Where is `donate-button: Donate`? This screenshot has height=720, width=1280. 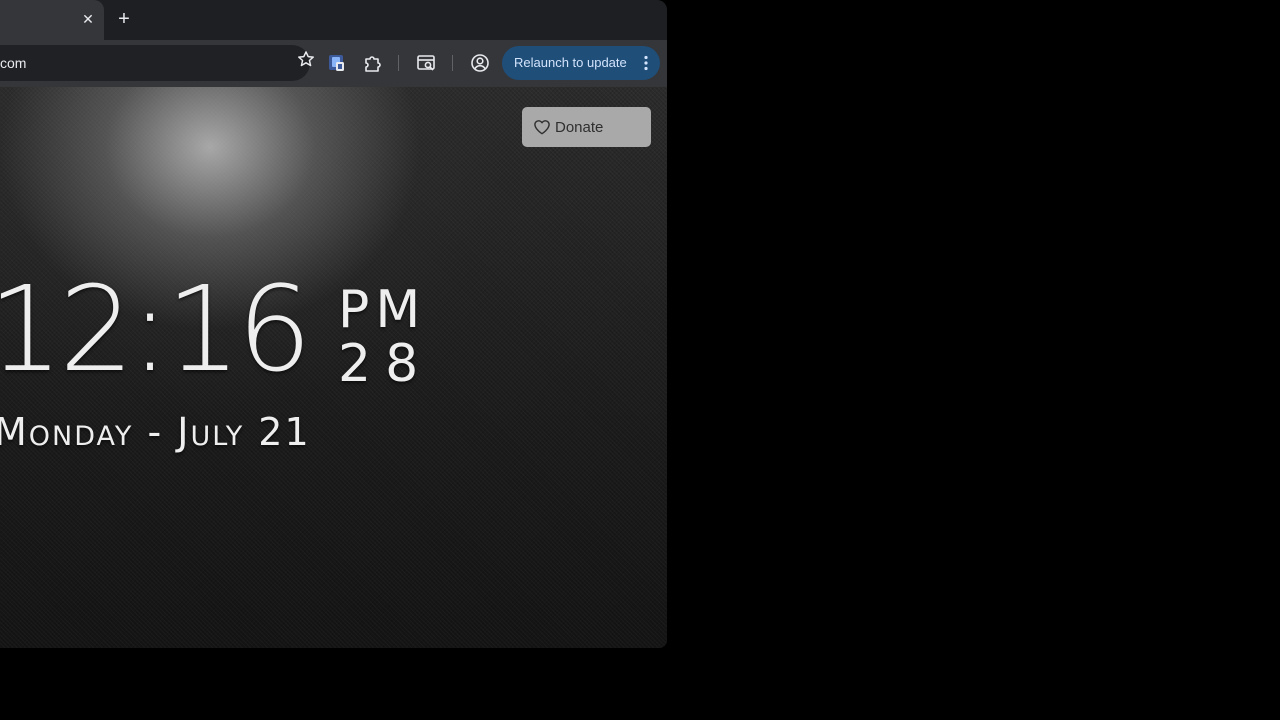
donate-button: Donate is located at coordinates (586, 127).